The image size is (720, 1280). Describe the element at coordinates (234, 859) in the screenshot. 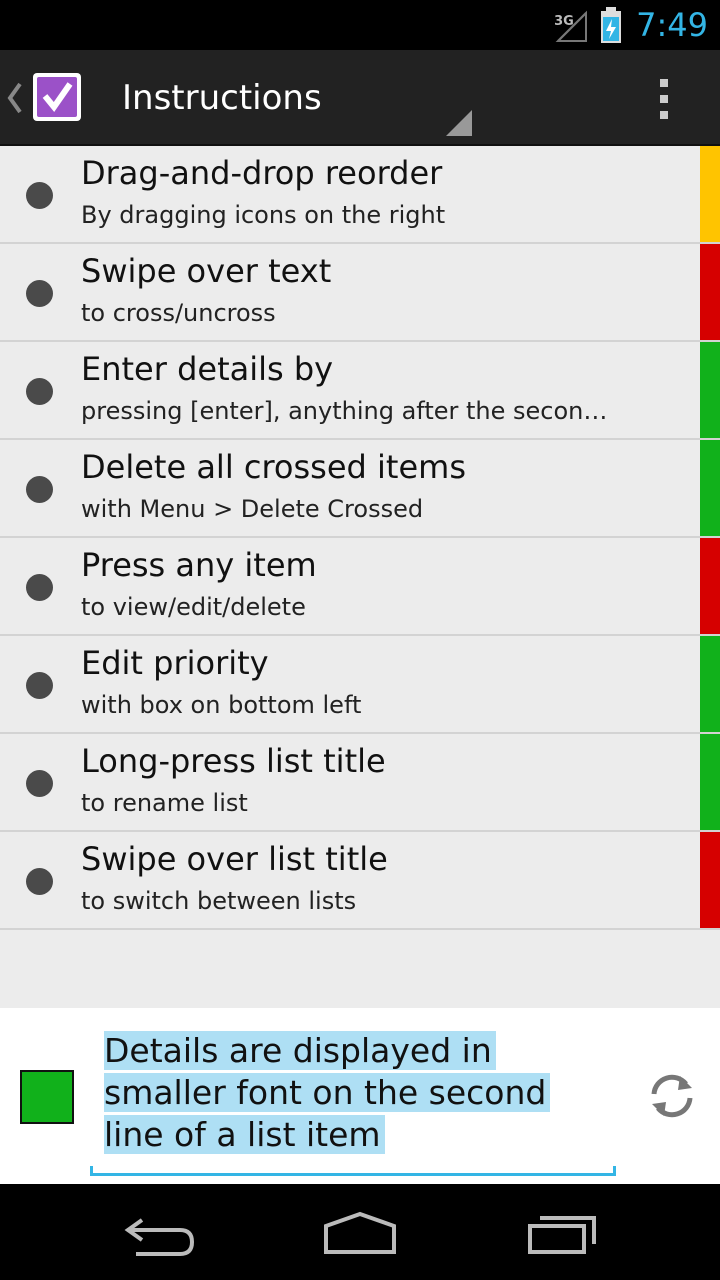

I see `item-title: Swipe over list title` at that location.